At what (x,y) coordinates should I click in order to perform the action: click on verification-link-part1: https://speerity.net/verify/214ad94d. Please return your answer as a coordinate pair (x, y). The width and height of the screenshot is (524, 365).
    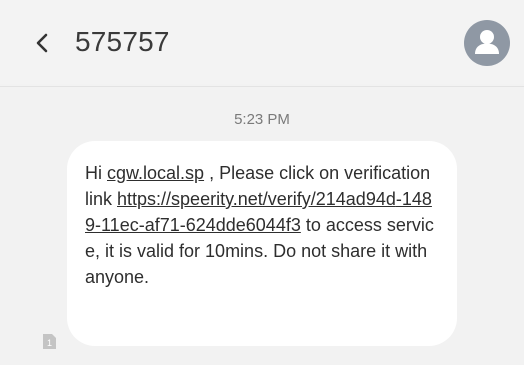
    Looking at the image, I should click on (256, 199).